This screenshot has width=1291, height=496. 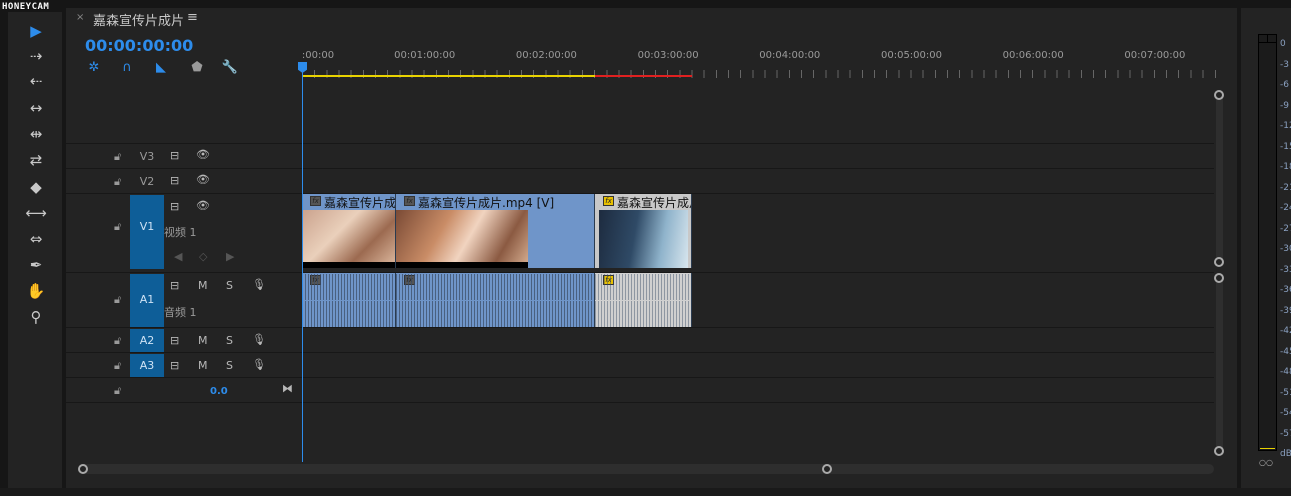 What do you see at coordinates (1285, 290) in the screenshot?
I see `meter-scale-label: -36` at bounding box center [1285, 290].